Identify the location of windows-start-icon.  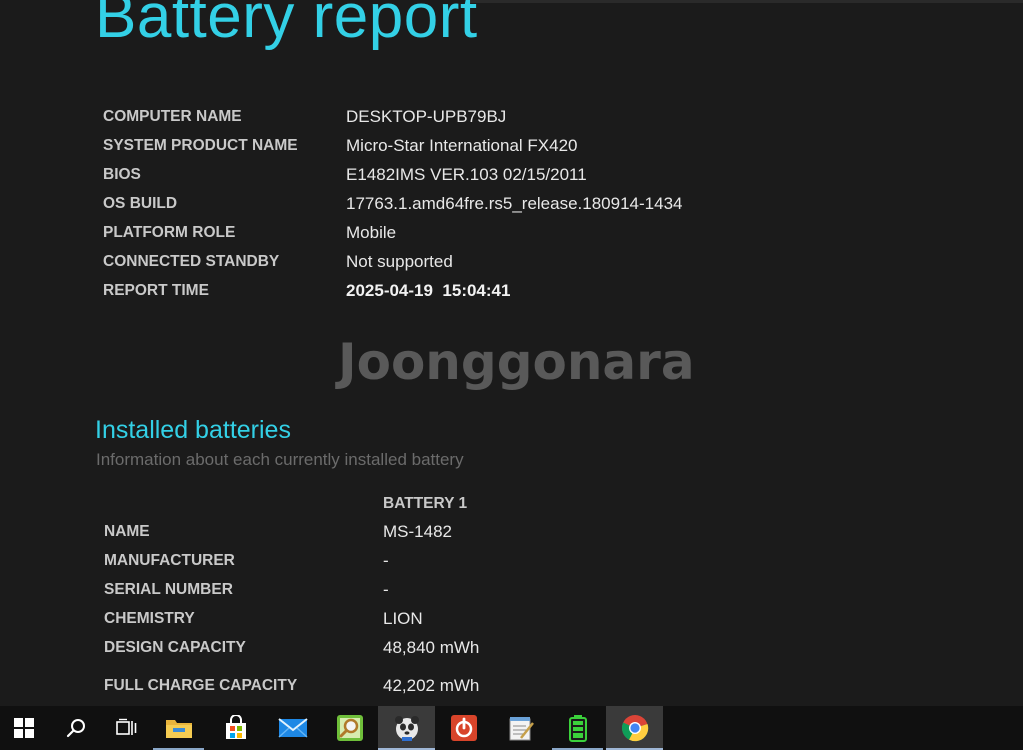
(23, 728).